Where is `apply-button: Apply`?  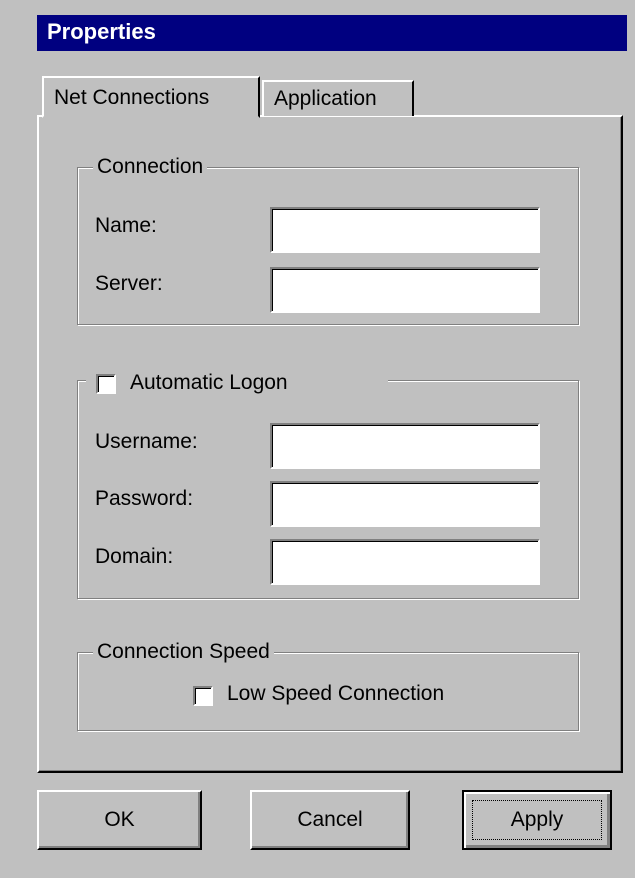
apply-button: Apply is located at coordinates (537, 820).